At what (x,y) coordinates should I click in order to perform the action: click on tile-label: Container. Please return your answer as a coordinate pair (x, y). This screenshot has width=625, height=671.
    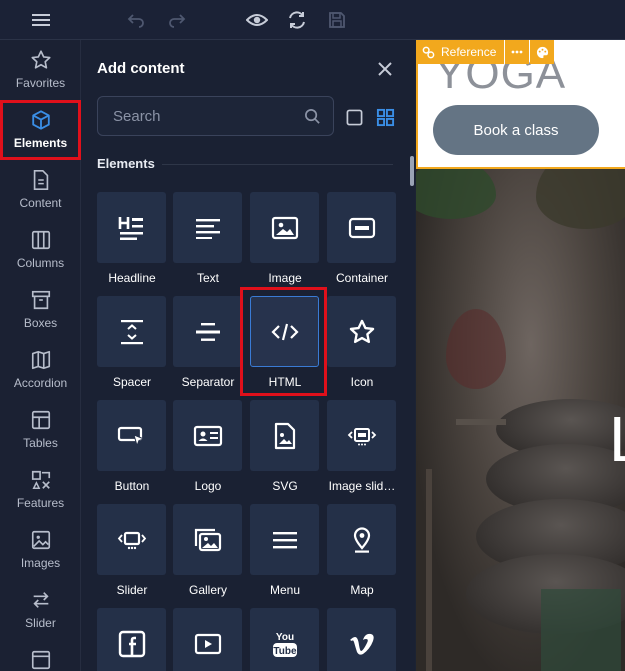
    Looking at the image, I should click on (362, 278).